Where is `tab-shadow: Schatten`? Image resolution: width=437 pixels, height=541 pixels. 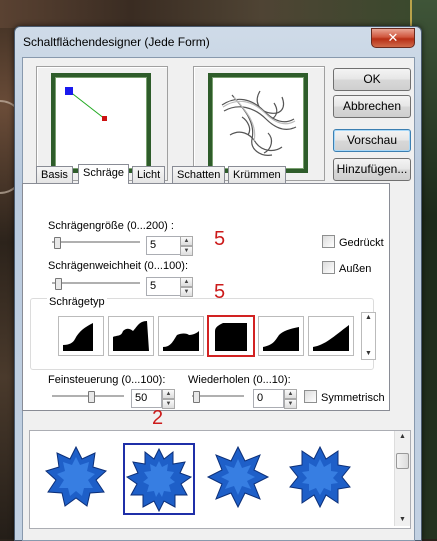
tab-shadow: Schatten is located at coordinates (199, 174).